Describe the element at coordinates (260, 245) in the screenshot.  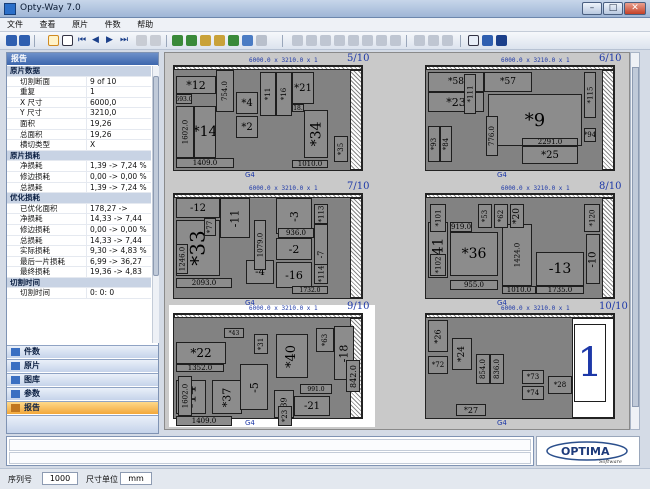
I see `glass-piece: 1079.0` at that location.